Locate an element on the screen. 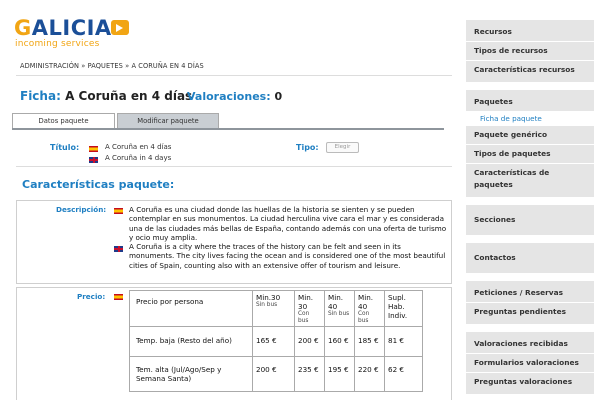 Image resolution: width=600 pixels, height=400 pixels. header-cell: Precio por persona is located at coordinates (191, 308).